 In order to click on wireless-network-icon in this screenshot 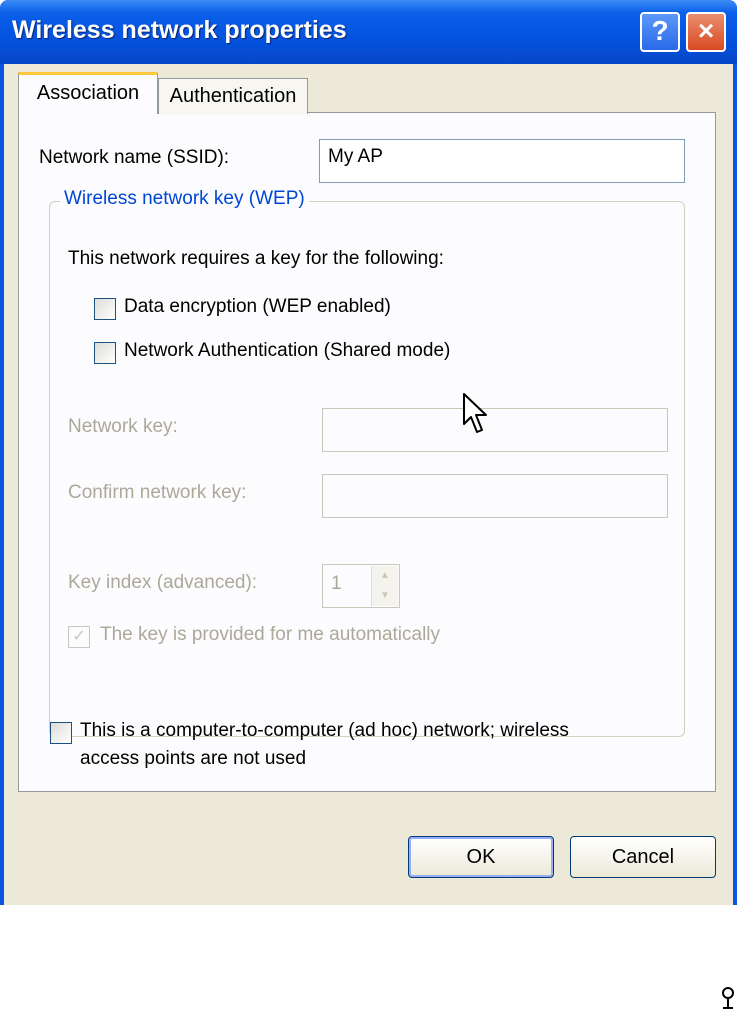, I will do `click(728, 998)`.